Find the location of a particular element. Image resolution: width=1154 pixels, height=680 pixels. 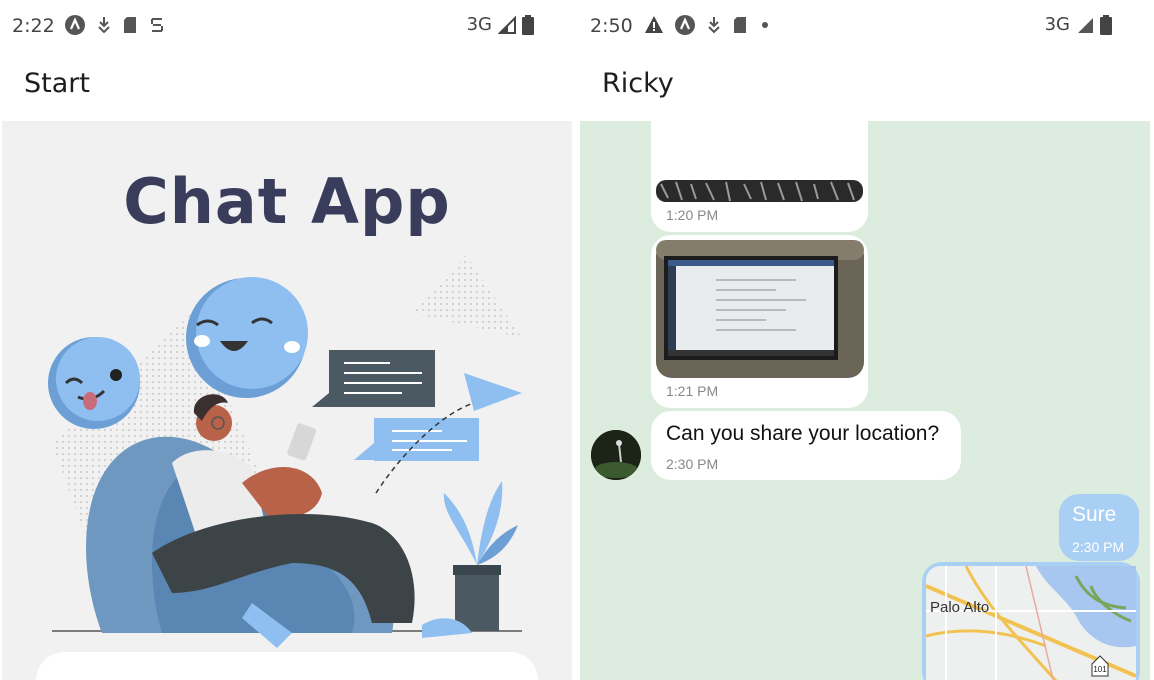

image-message: 1:21 PM is located at coordinates (759, 321).